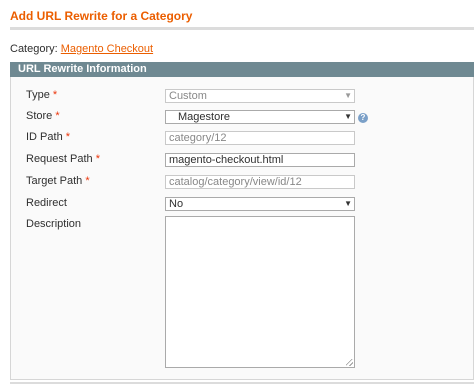  What do you see at coordinates (198, 138) in the screenshot?
I see `id-path-value: category/12` at bounding box center [198, 138].